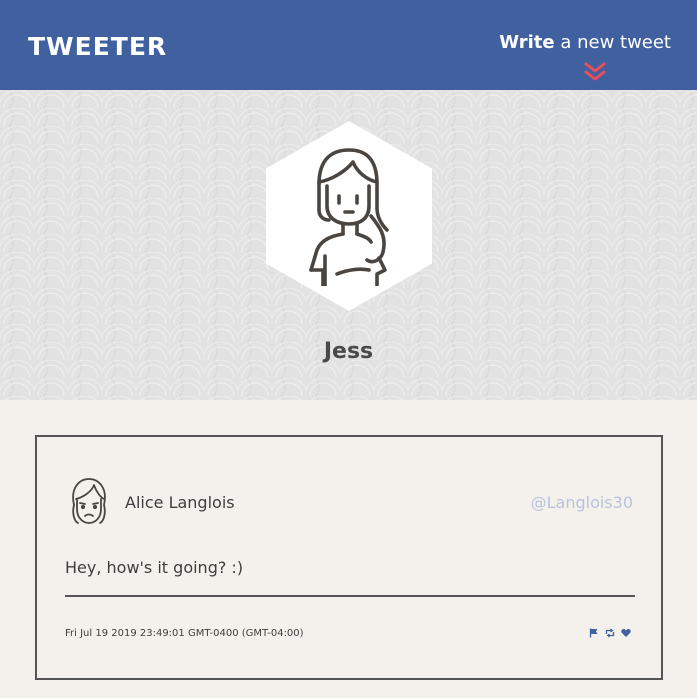 The image size is (697, 698). I want to click on tweet-author-name: Alice Langlois, so click(180, 502).